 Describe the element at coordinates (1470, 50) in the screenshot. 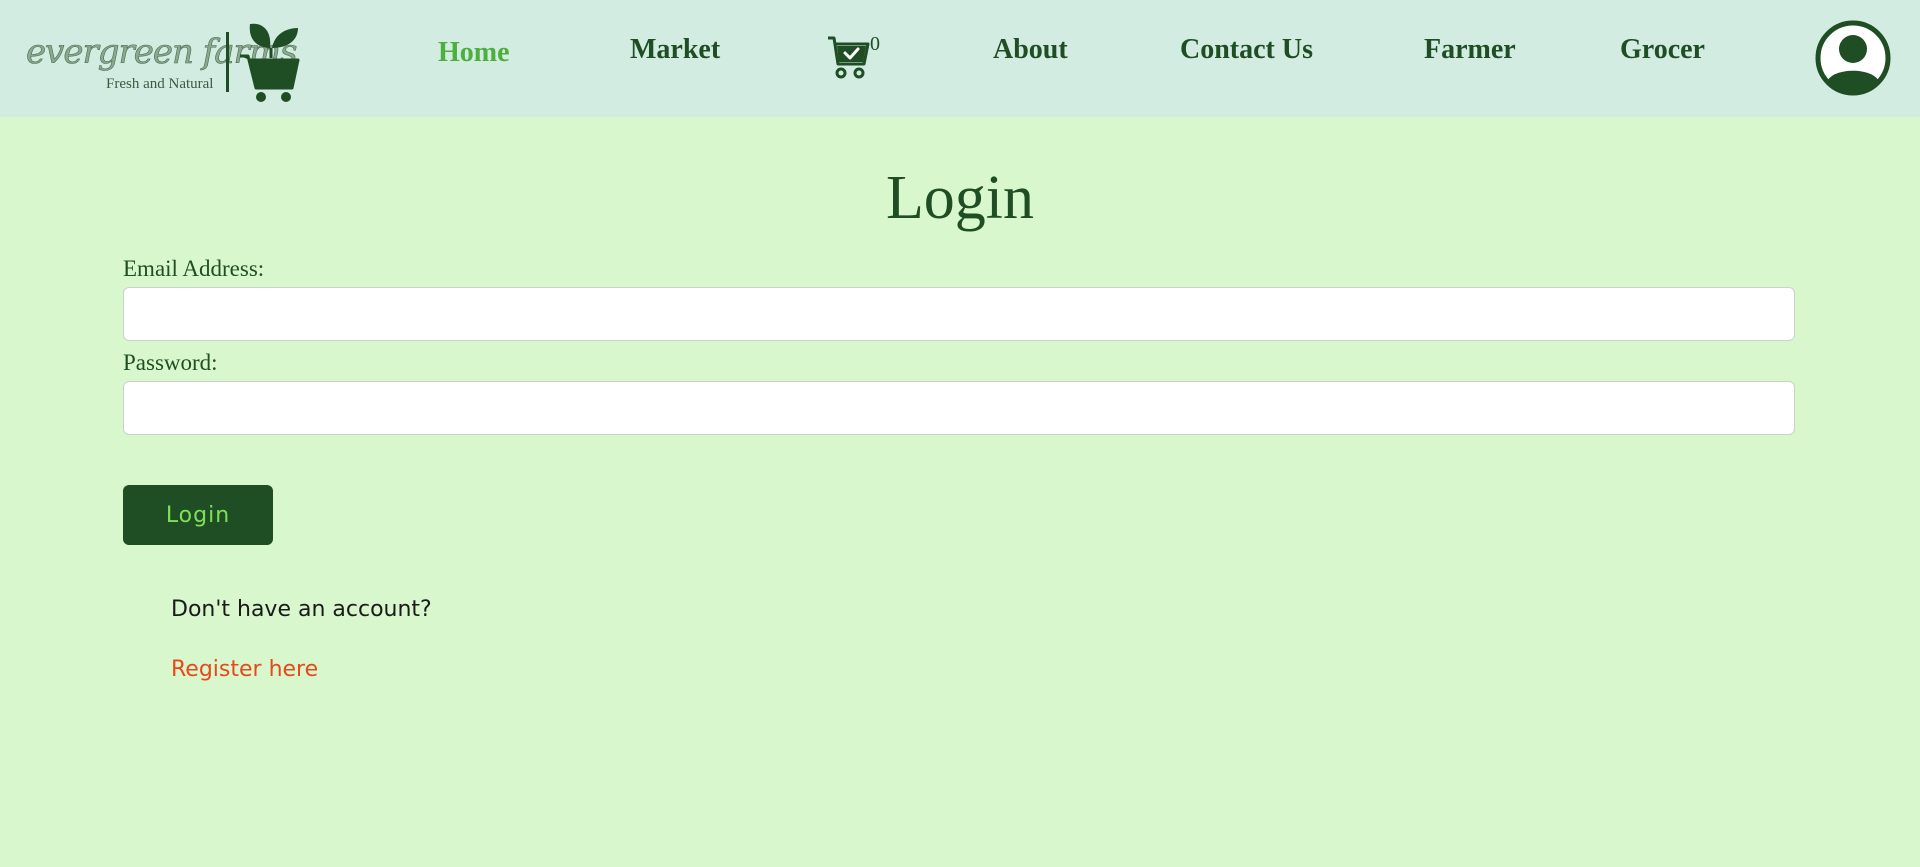

I see `nav-farmer: Farmer` at that location.